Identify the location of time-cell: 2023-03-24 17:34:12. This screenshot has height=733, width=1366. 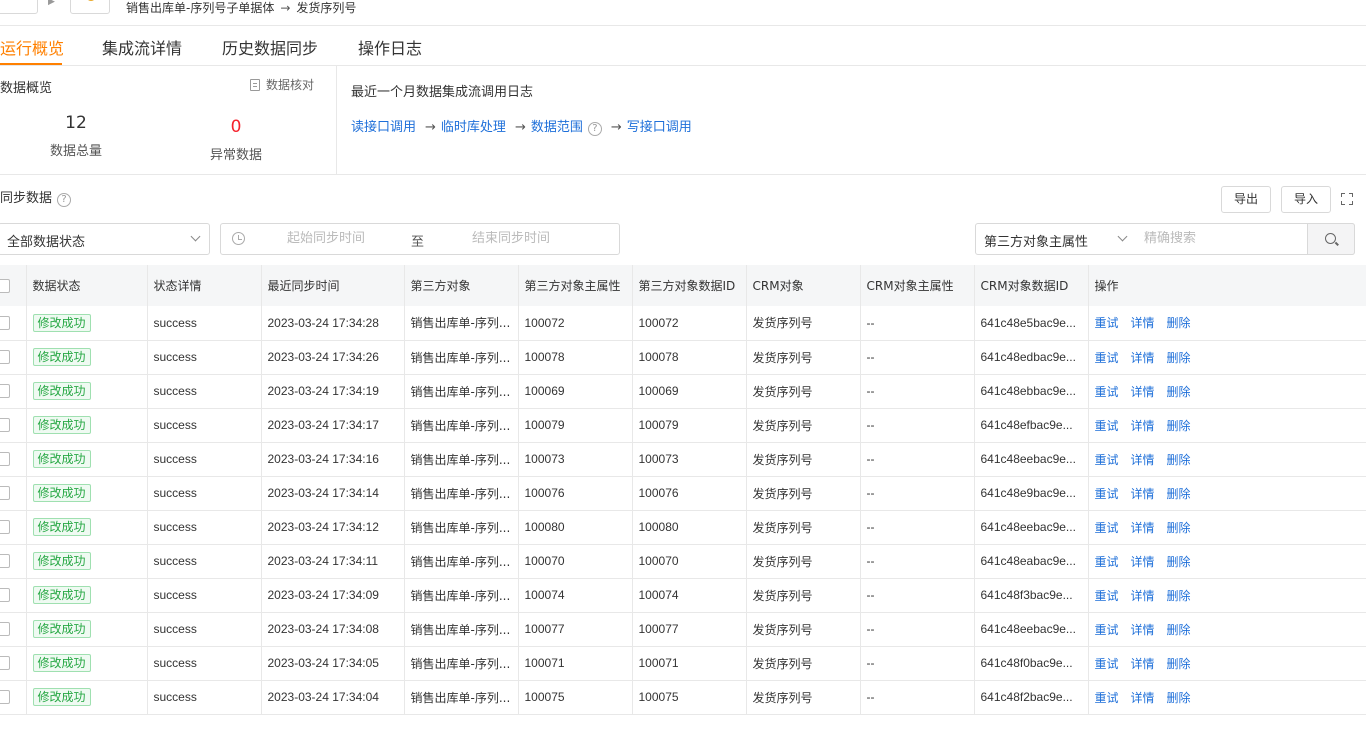
(333, 527).